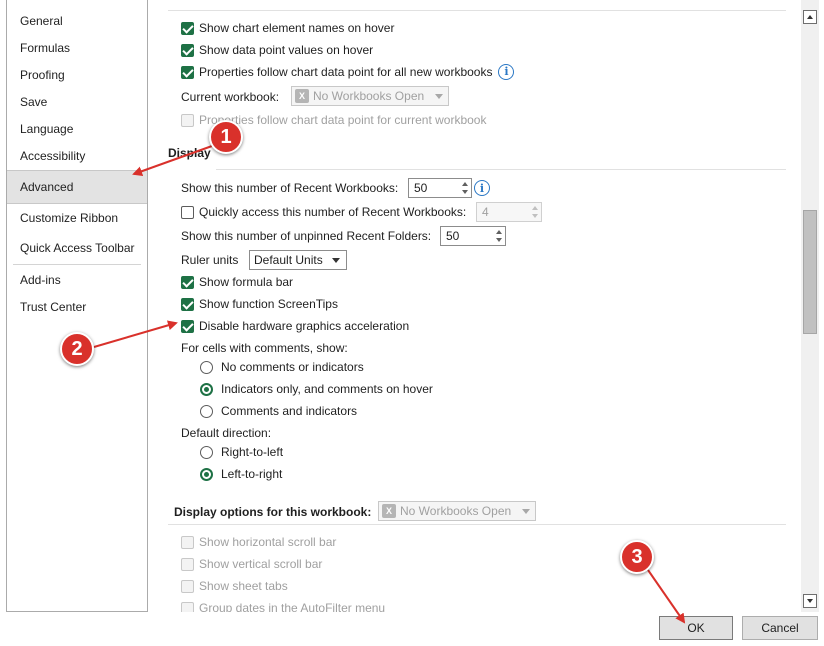 The image size is (824, 646). I want to click on direction-heading: Default direction:, so click(226, 433).